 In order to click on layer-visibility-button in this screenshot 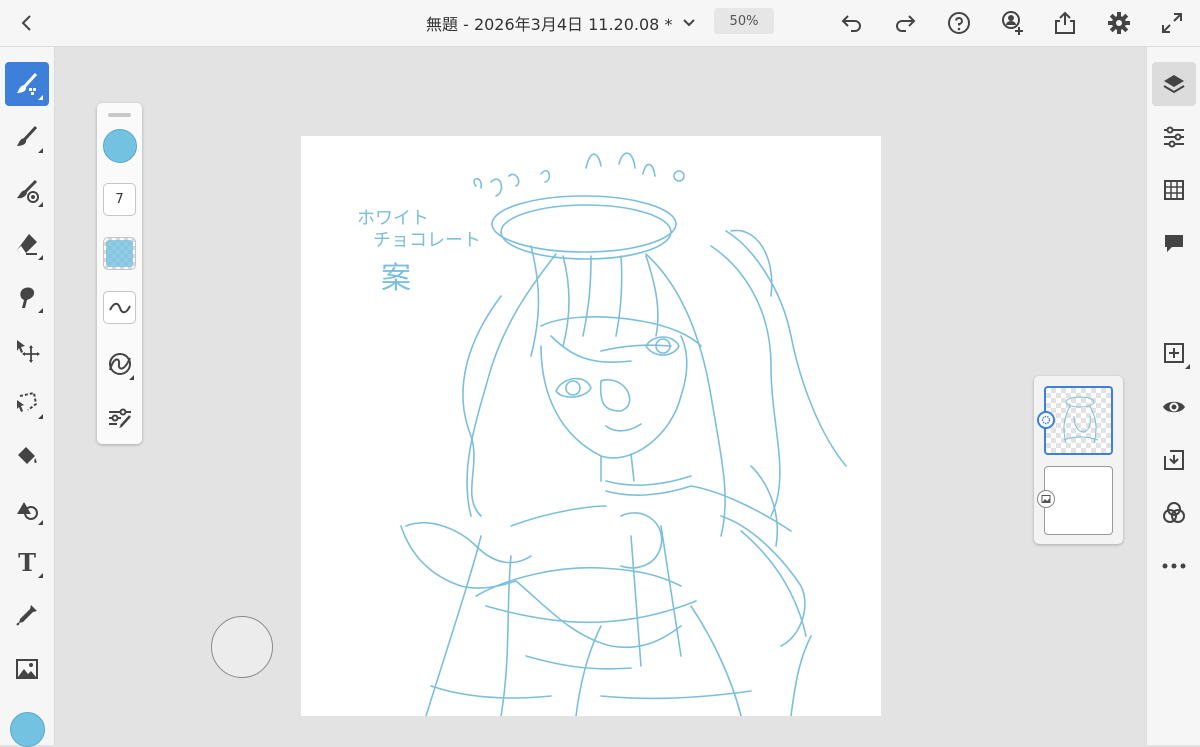, I will do `click(1174, 407)`.